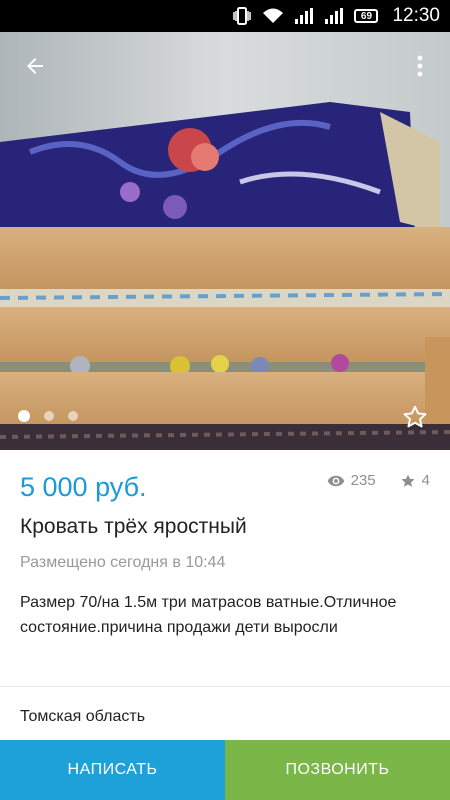  I want to click on favorites-count: 4, so click(425, 480).